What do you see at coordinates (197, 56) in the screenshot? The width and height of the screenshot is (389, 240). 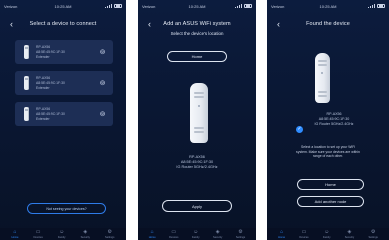 I see `location-select: Home` at bounding box center [197, 56].